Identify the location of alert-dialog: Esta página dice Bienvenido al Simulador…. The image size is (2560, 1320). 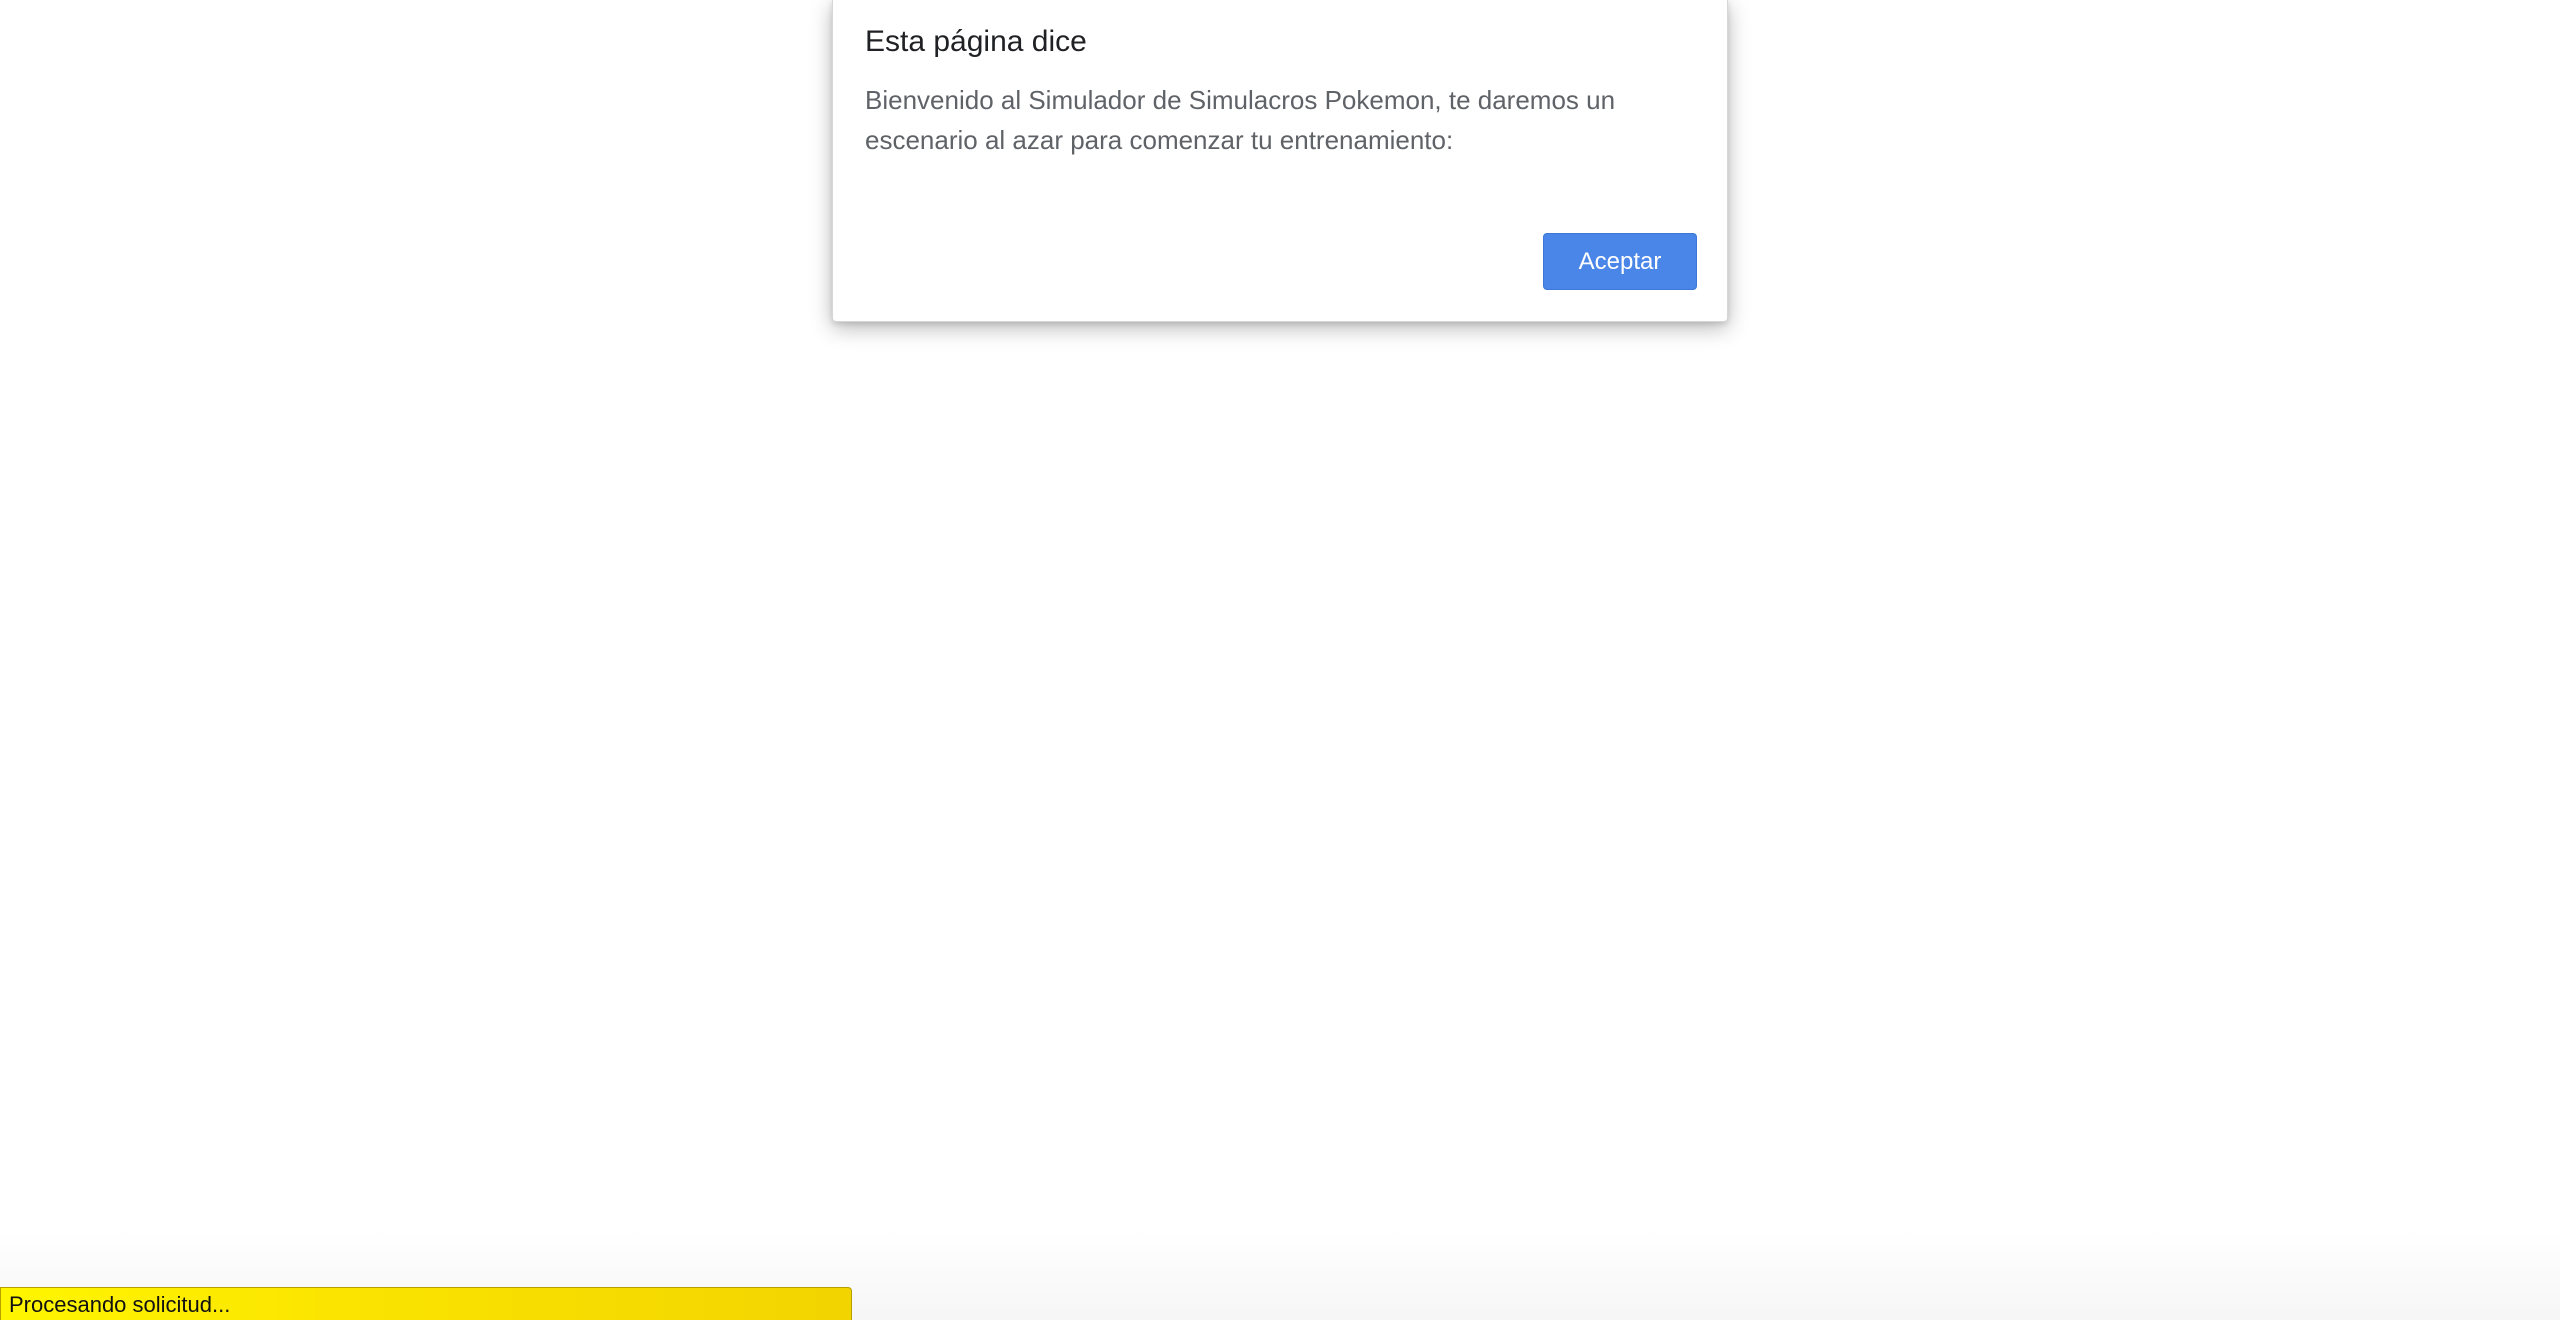
(1280, 161).